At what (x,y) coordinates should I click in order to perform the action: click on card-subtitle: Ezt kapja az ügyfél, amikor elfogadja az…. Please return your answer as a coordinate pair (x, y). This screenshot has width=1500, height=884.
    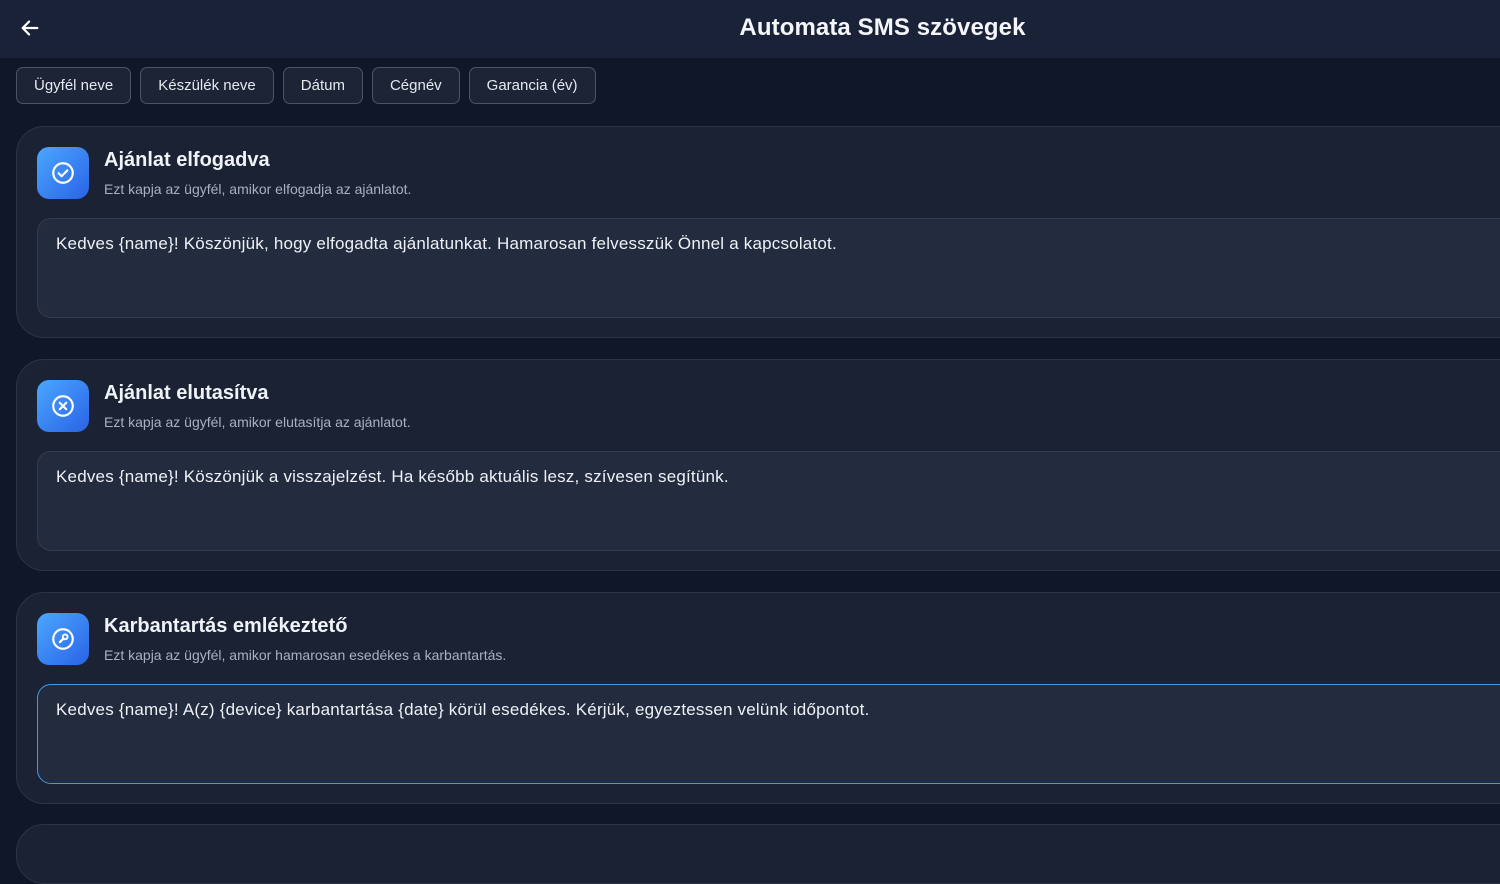
    Looking at the image, I should click on (258, 189).